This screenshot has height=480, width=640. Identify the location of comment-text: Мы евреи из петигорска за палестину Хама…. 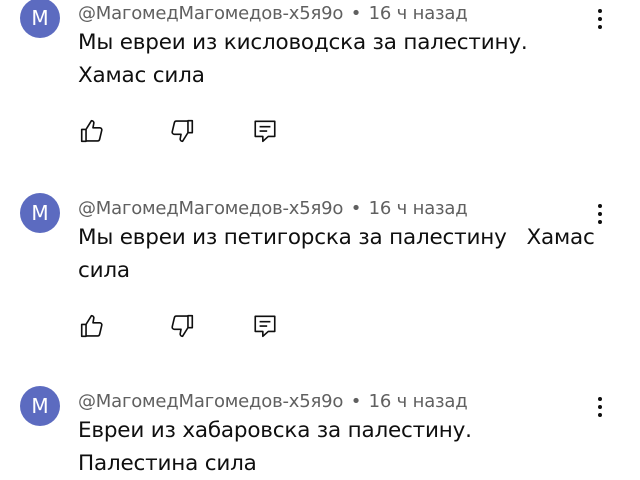
(340, 254).